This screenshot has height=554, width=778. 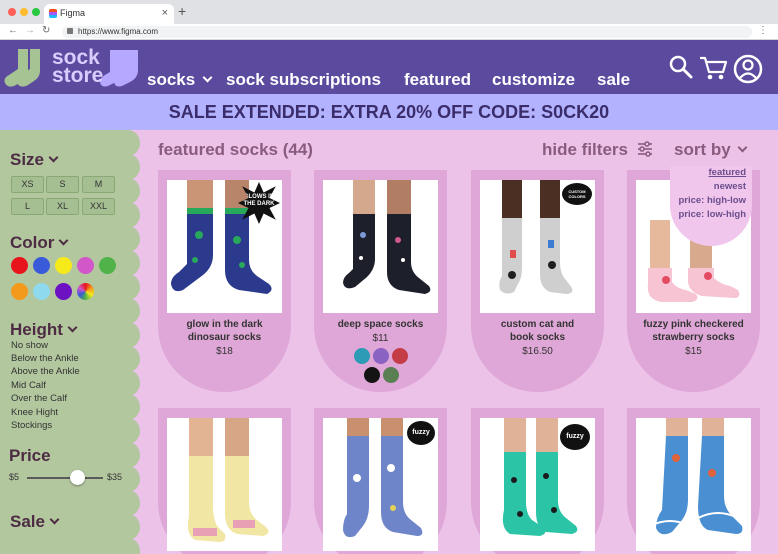 What do you see at coordinates (19, 265) in the screenshot?
I see `color-swatch-red` at bounding box center [19, 265].